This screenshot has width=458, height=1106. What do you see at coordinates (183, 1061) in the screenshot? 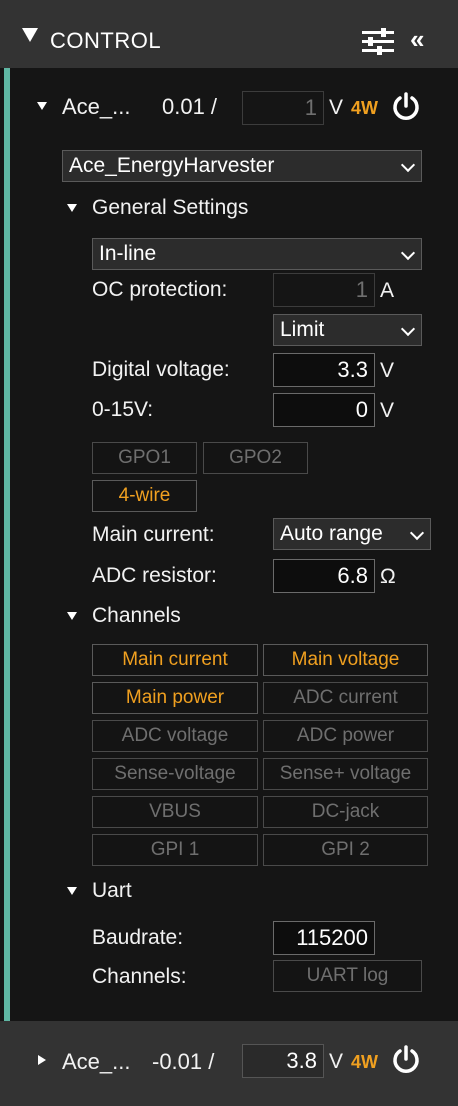
I see `device2-reading: -0.01 /` at bounding box center [183, 1061].